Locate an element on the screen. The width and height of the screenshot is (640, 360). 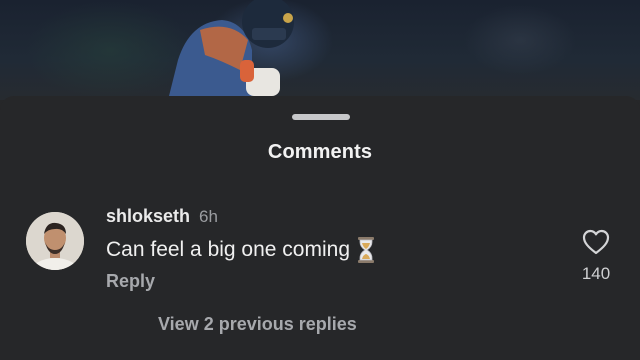
heart-icon is located at coordinates (596, 242).